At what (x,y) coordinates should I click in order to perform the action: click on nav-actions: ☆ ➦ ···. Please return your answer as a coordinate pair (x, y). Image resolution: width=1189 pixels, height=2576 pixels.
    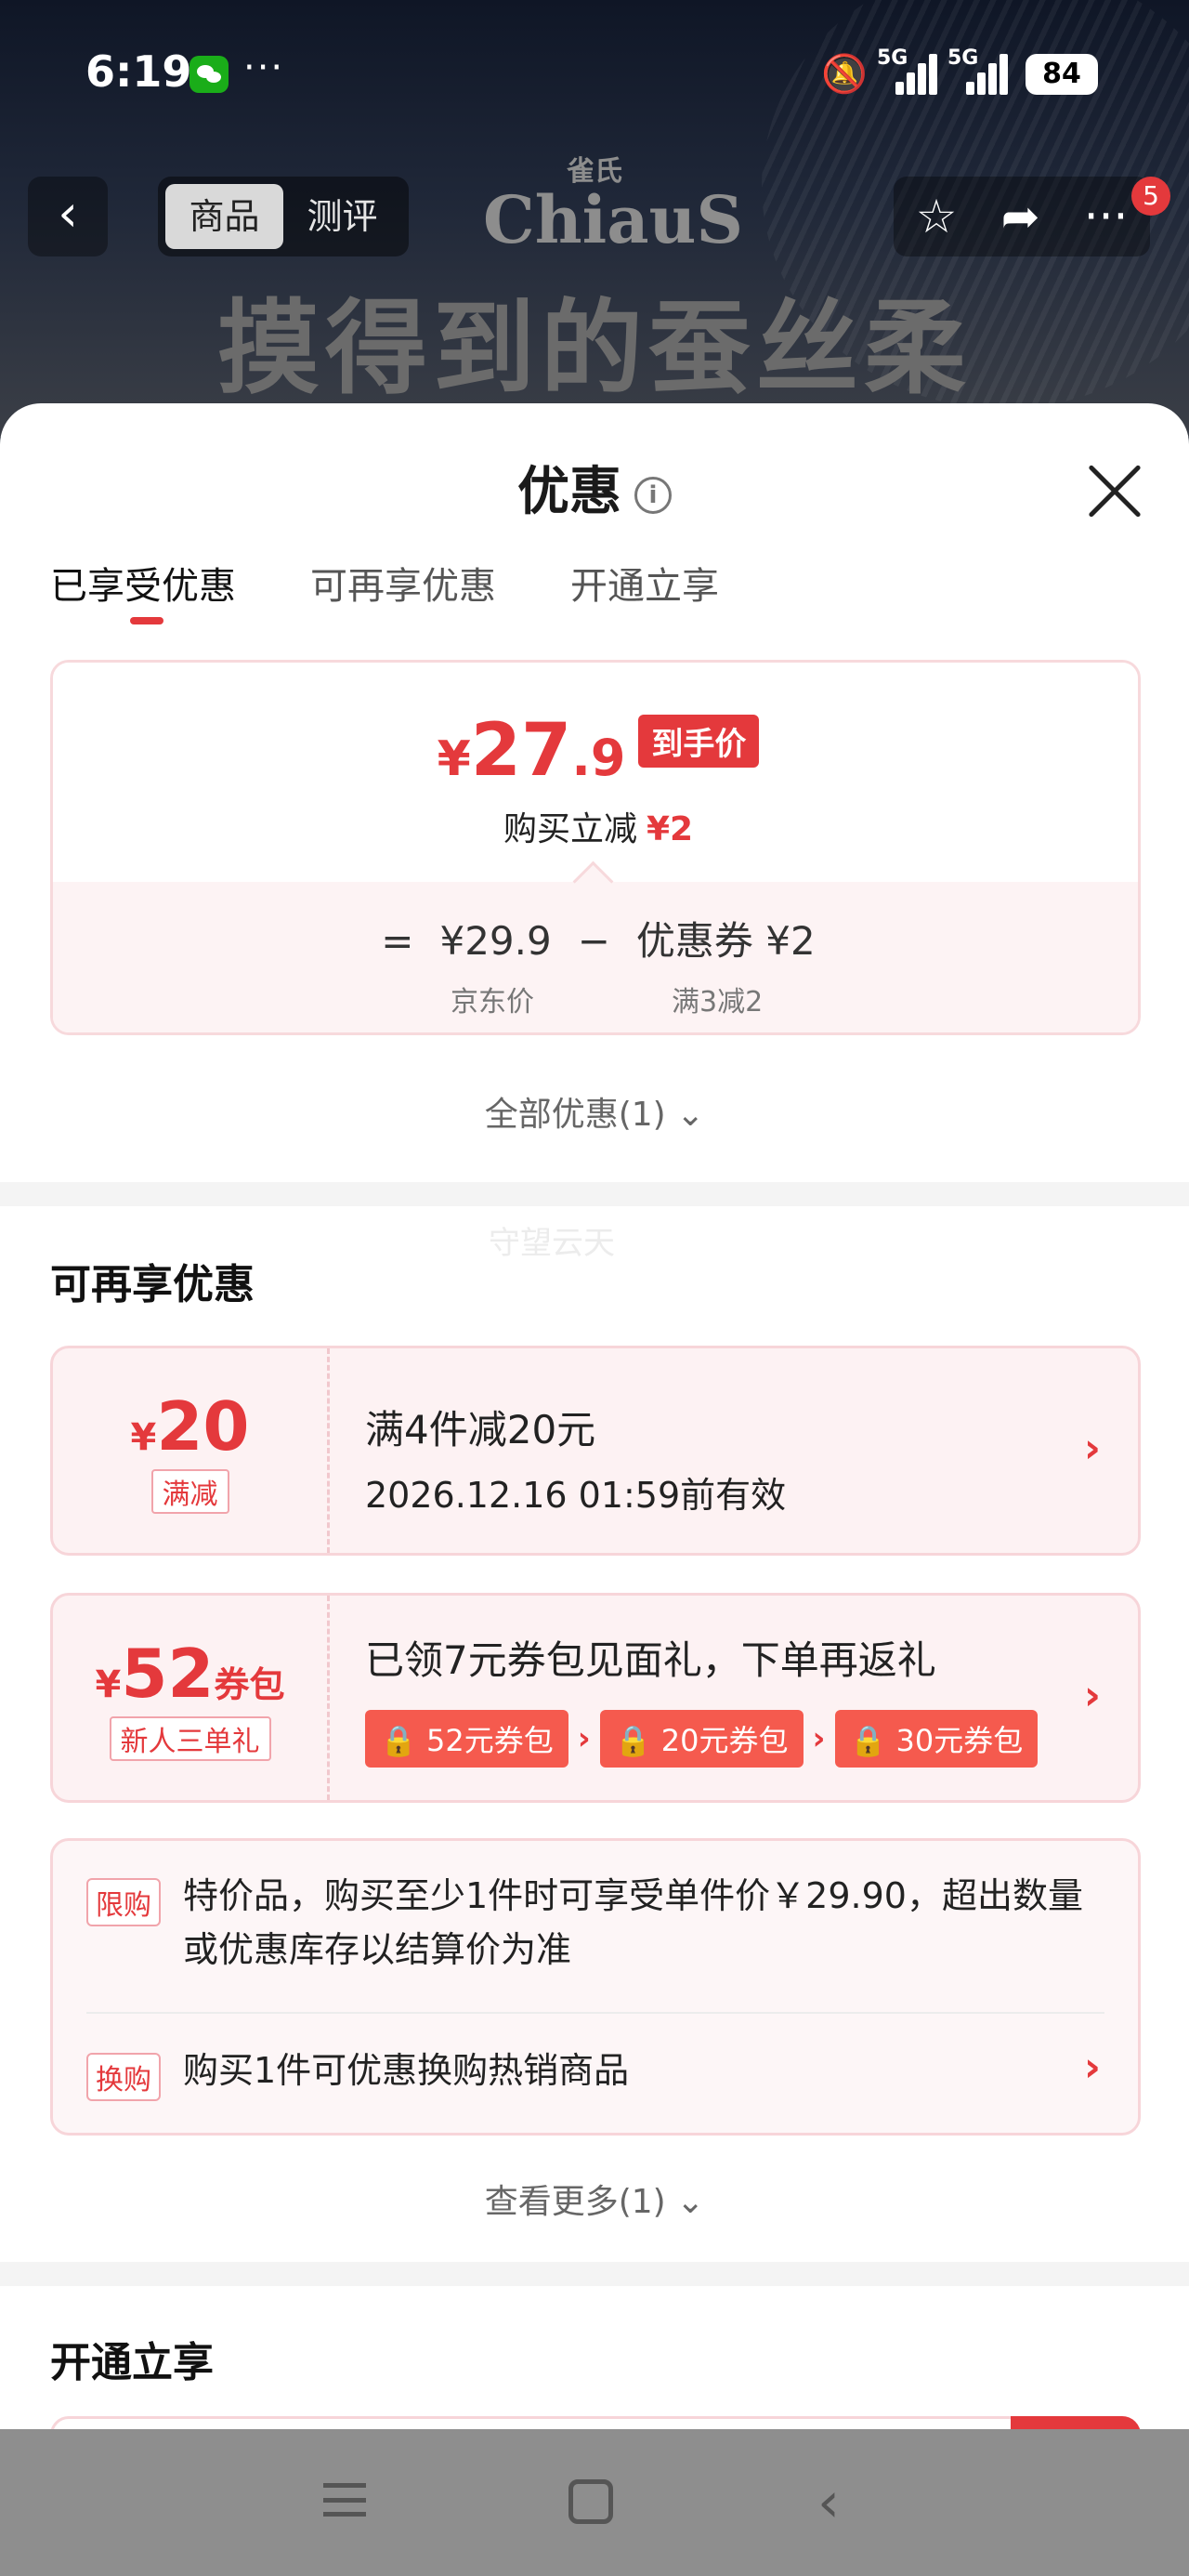
    Looking at the image, I should click on (1022, 216).